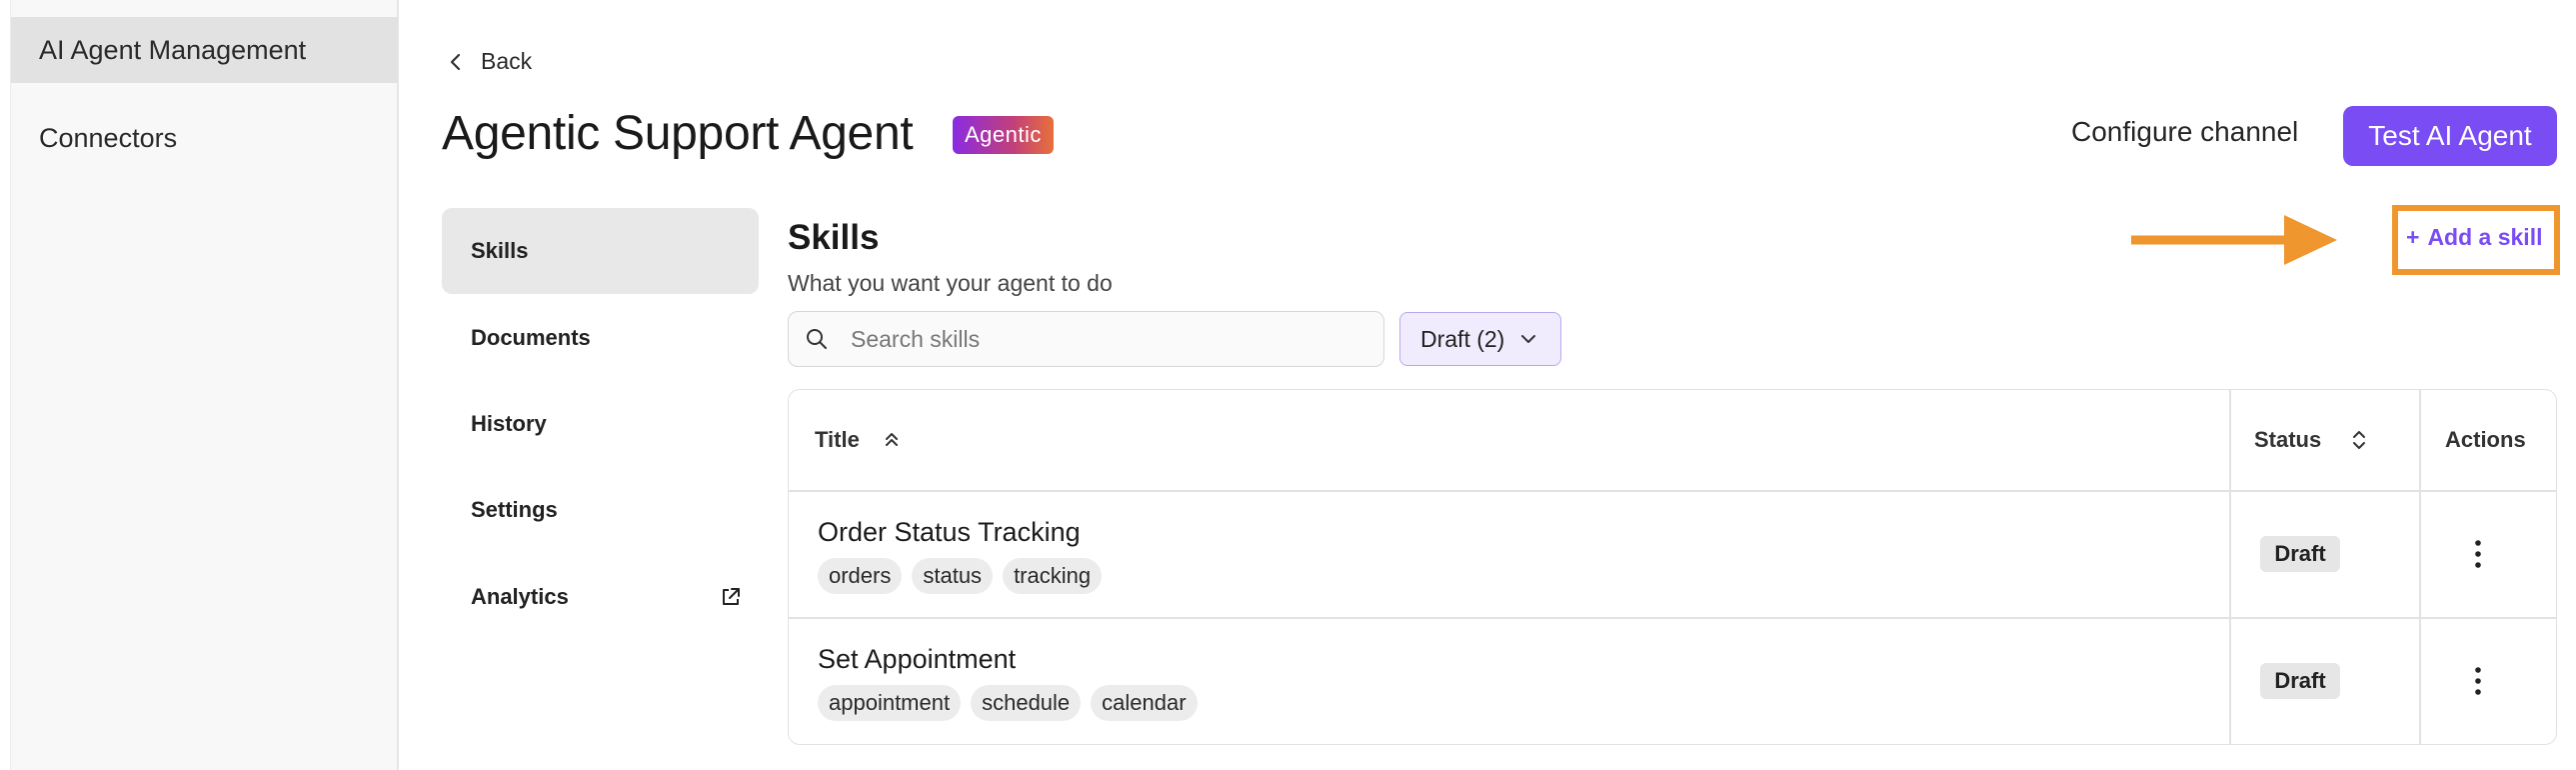 The height and width of the screenshot is (770, 2576). Describe the element at coordinates (2185, 132) in the screenshot. I see `configure-channel-button: Configure channel` at that location.